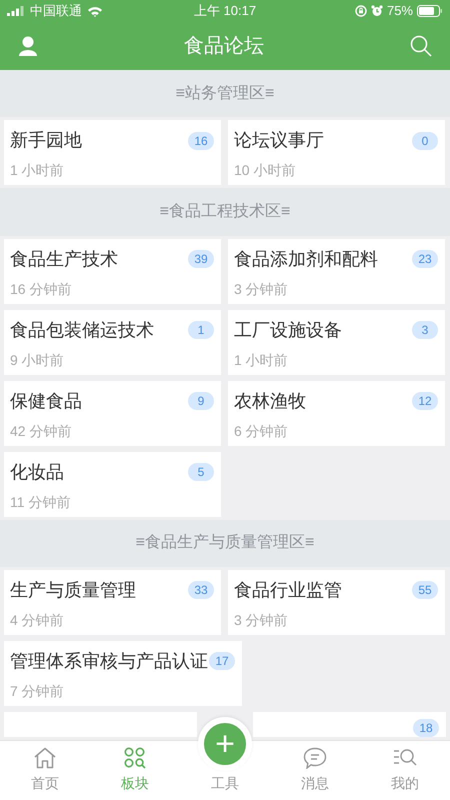 Image resolution: width=450 pixels, height=800 pixels. What do you see at coordinates (336, 413) in the screenshot?
I see `board-card: 农林渔牧 12 6 分钟前` at bounding box center [336, 413].